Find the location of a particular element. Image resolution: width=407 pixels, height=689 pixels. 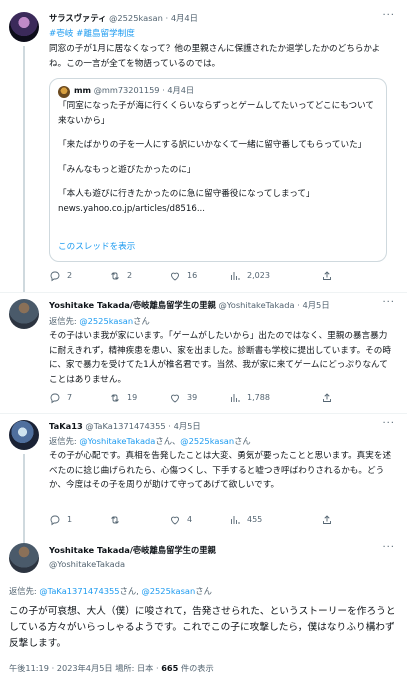

views-button: 1,788 is located at coordinates (249, 398).